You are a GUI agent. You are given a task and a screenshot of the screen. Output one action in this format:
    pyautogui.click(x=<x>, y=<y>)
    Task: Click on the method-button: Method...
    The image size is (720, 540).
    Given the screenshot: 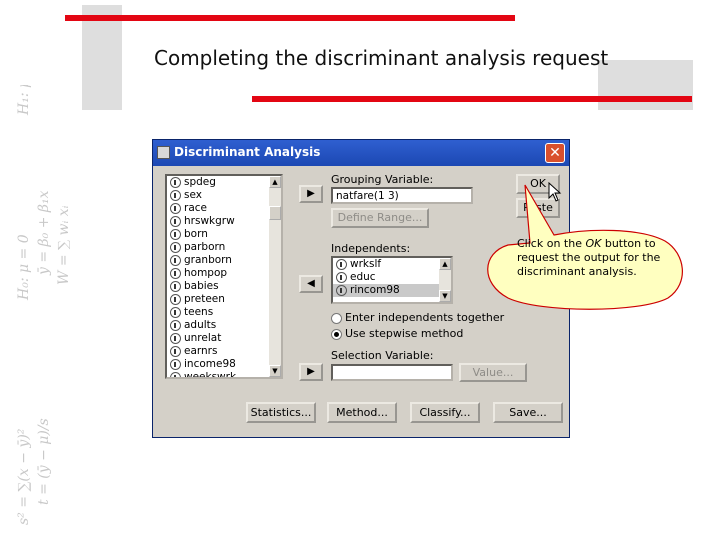 What is the action you would take?
    pyautogui.click(x=362, y=412)
    